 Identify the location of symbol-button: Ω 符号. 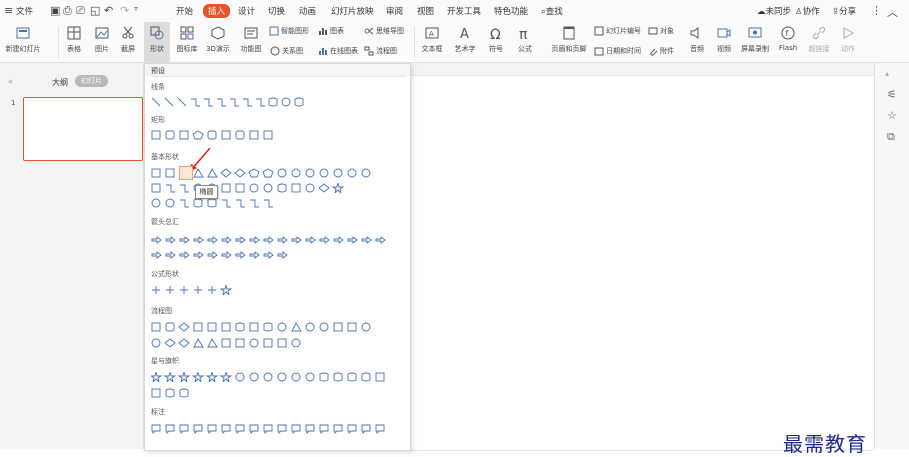
(496, 42).